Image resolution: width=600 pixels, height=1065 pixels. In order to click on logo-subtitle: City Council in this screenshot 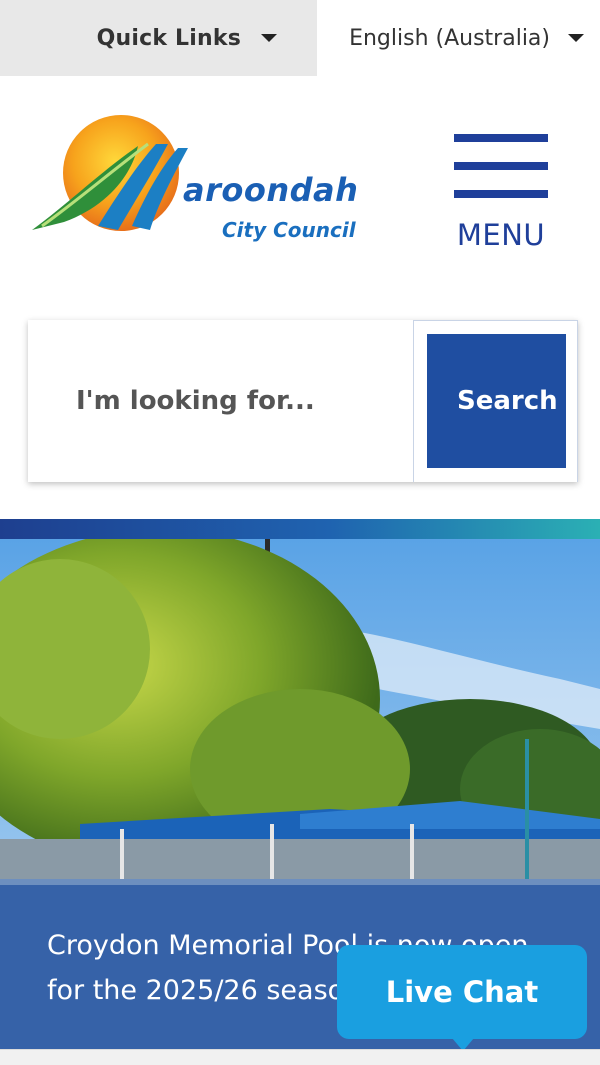, I will do `click(289, 230)`.